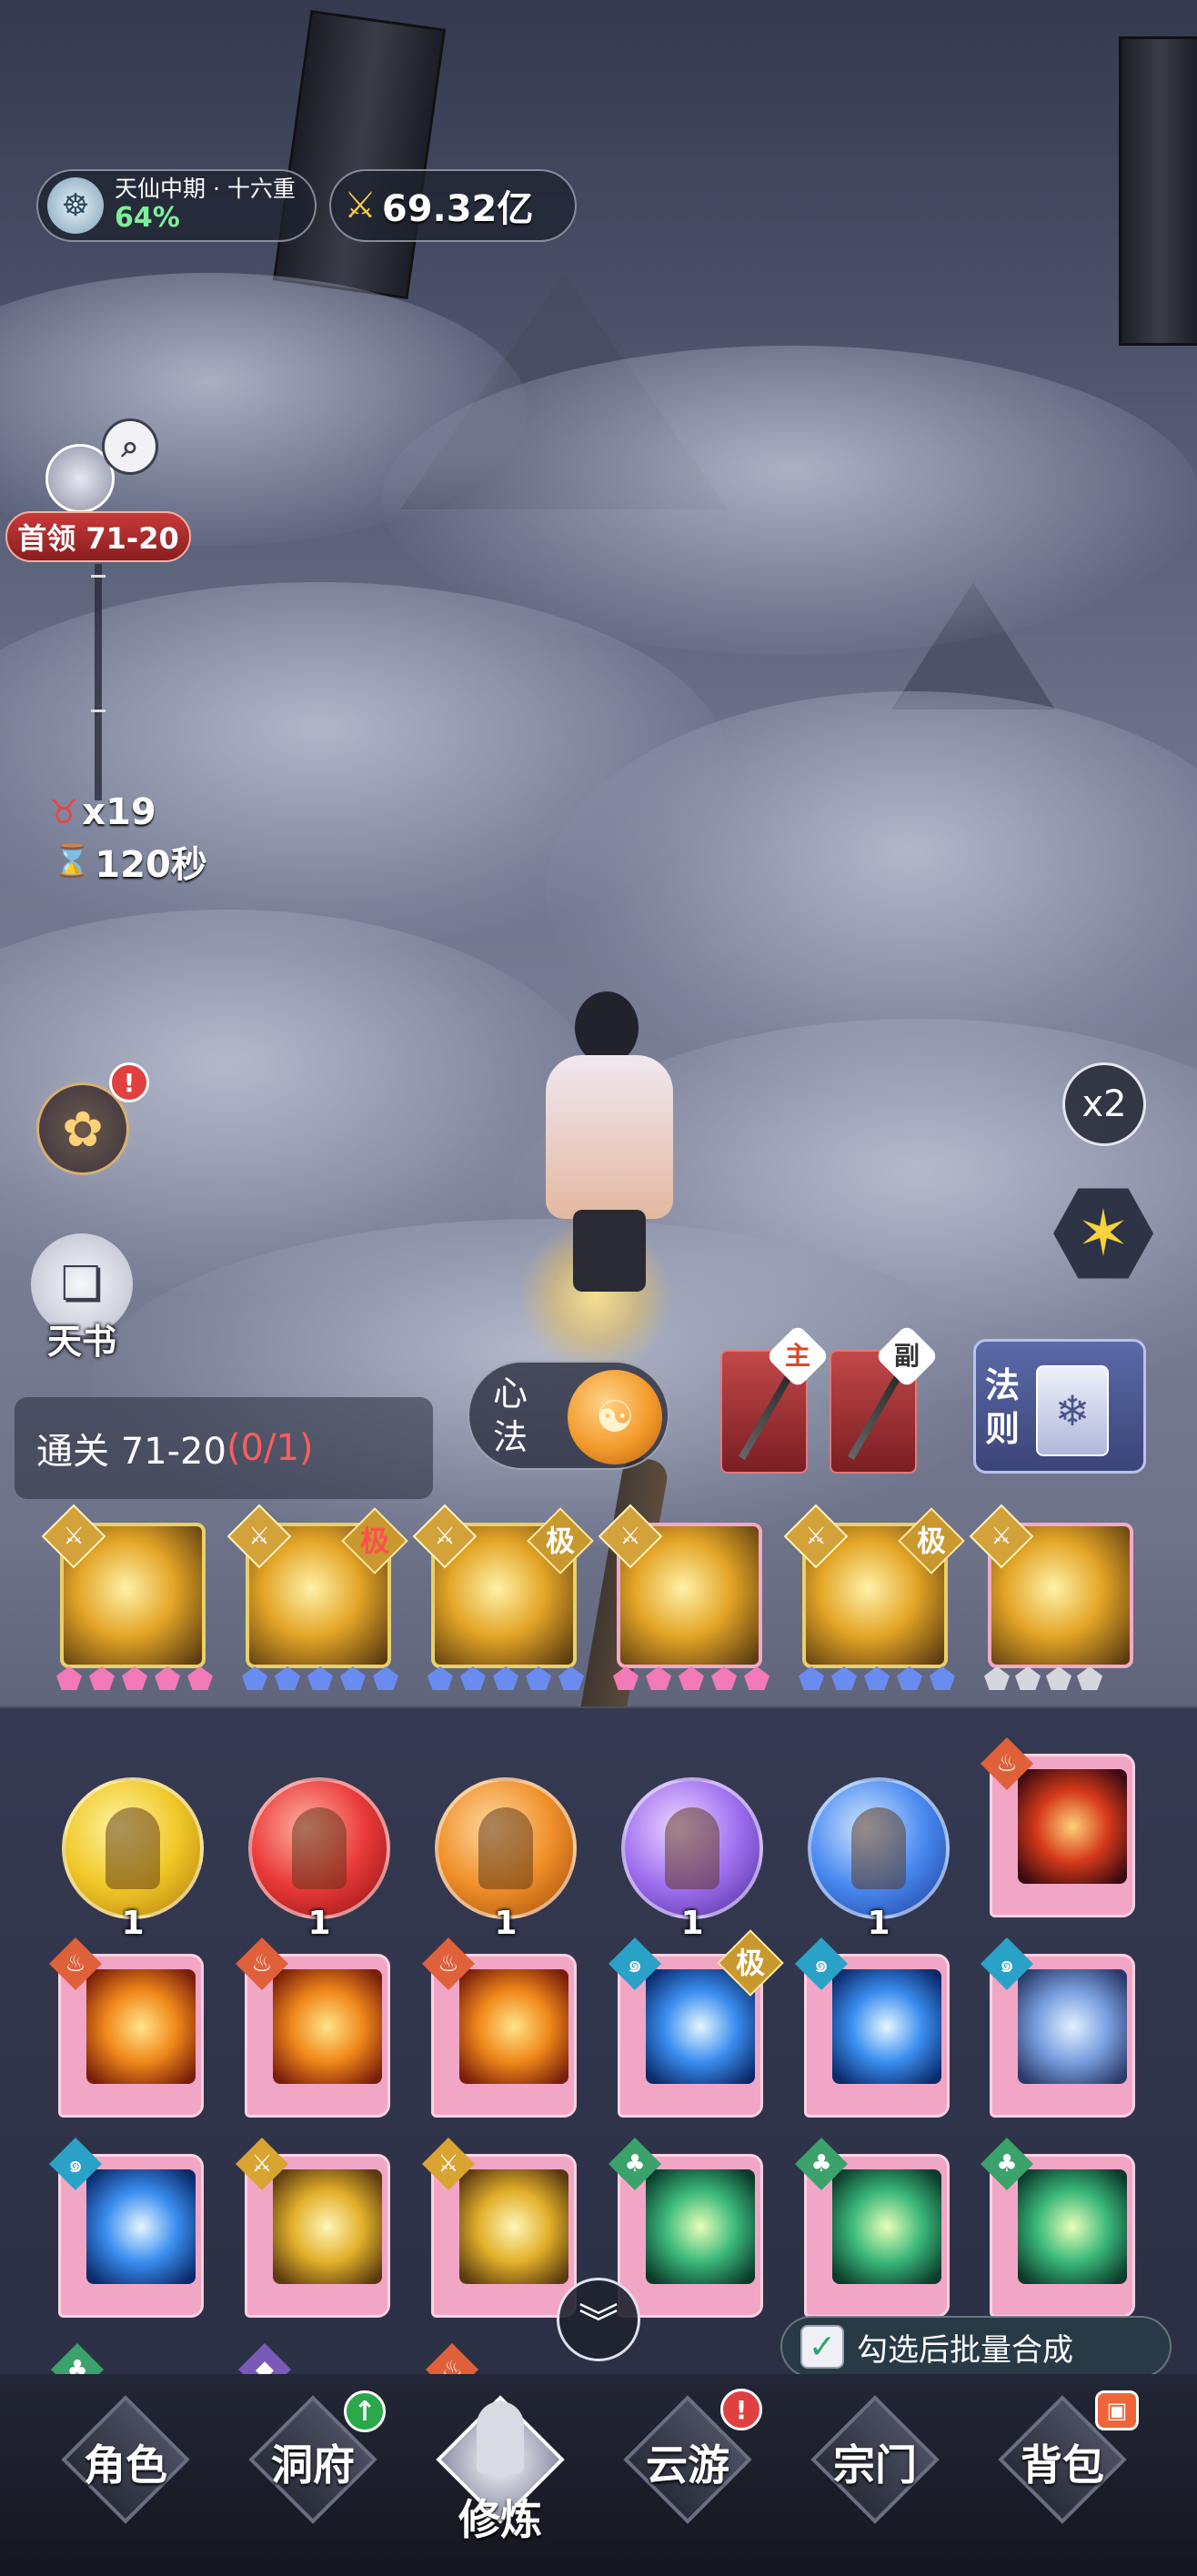  I want to click on jade-spear-art, so click(700, 2226).